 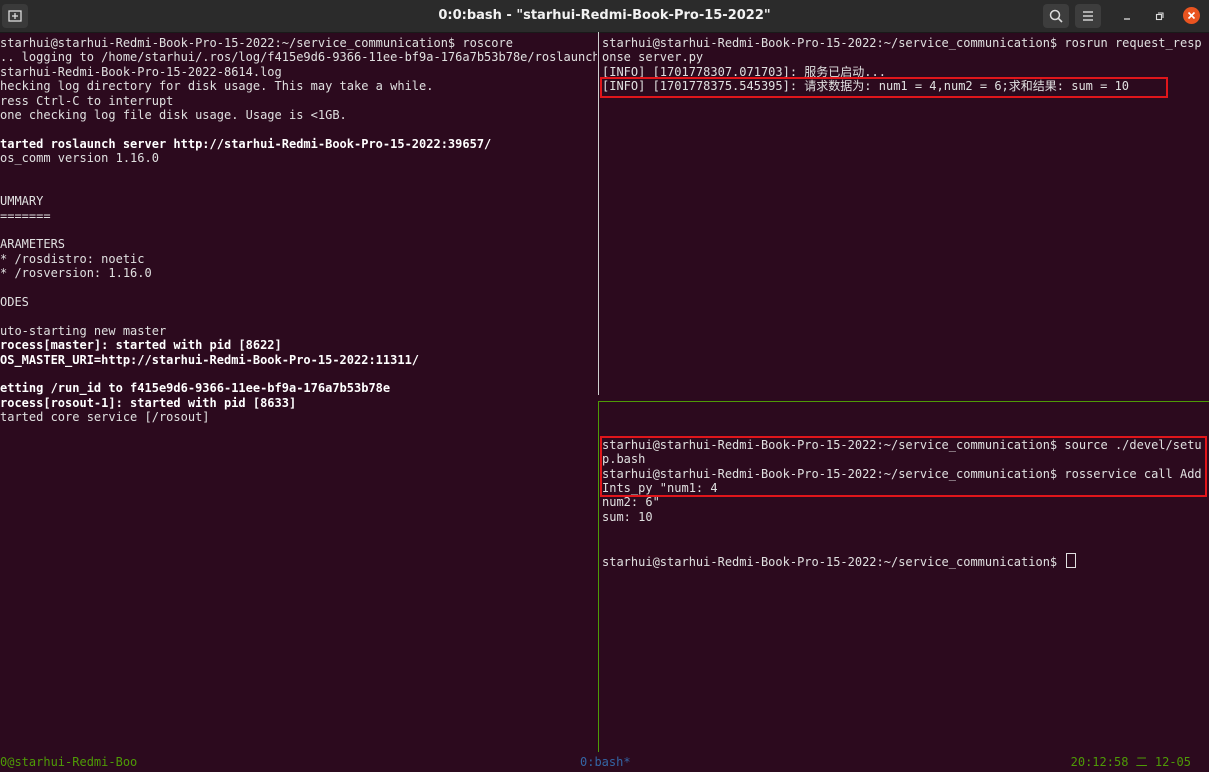 I want to click on pane-divider-horizontal, so click(x=904, y=401).